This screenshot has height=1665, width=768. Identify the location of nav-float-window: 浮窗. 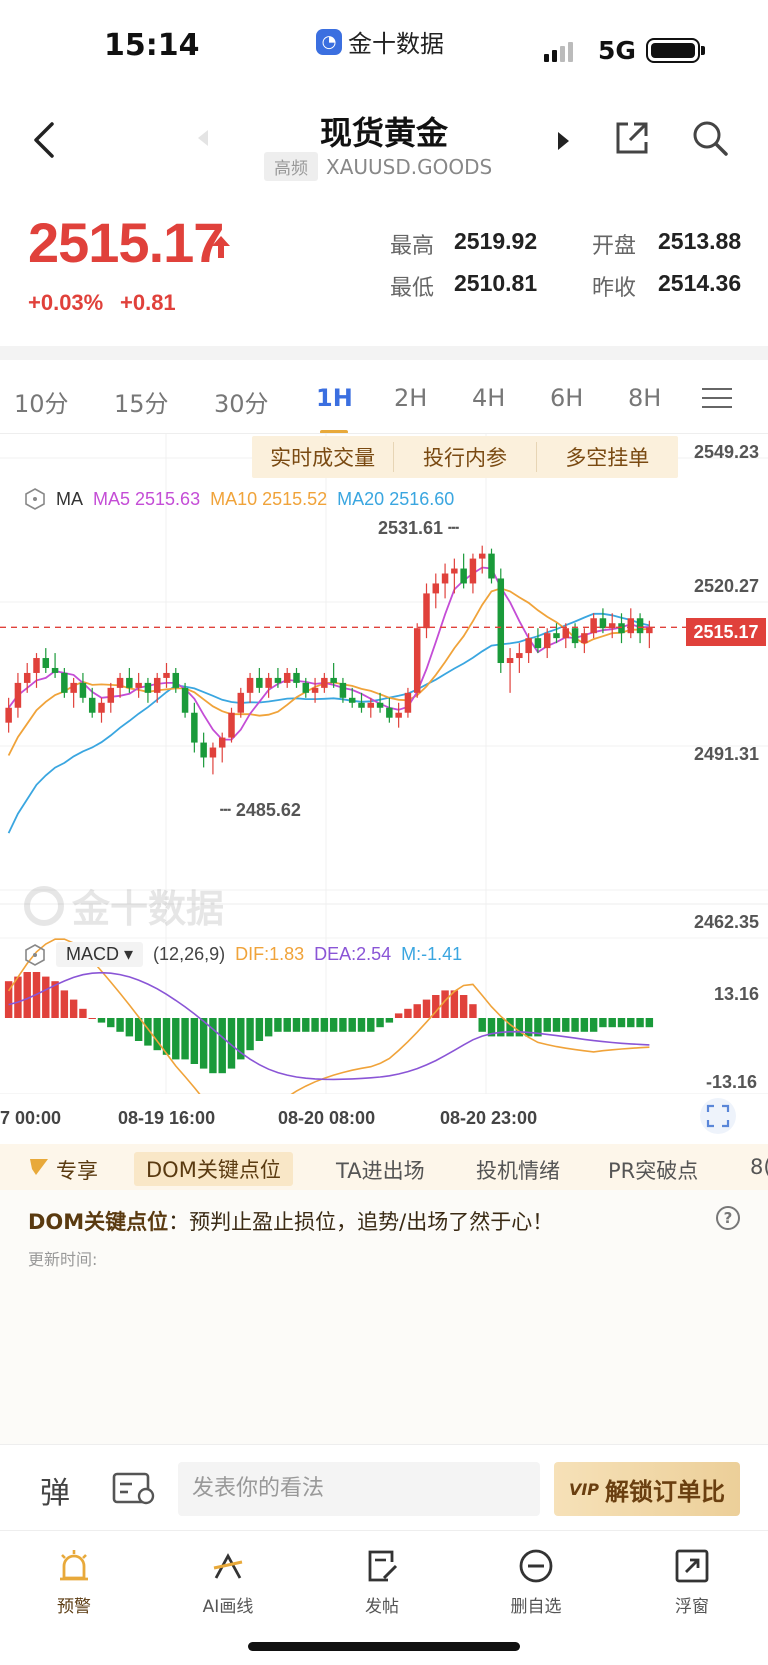
(692, 1582).